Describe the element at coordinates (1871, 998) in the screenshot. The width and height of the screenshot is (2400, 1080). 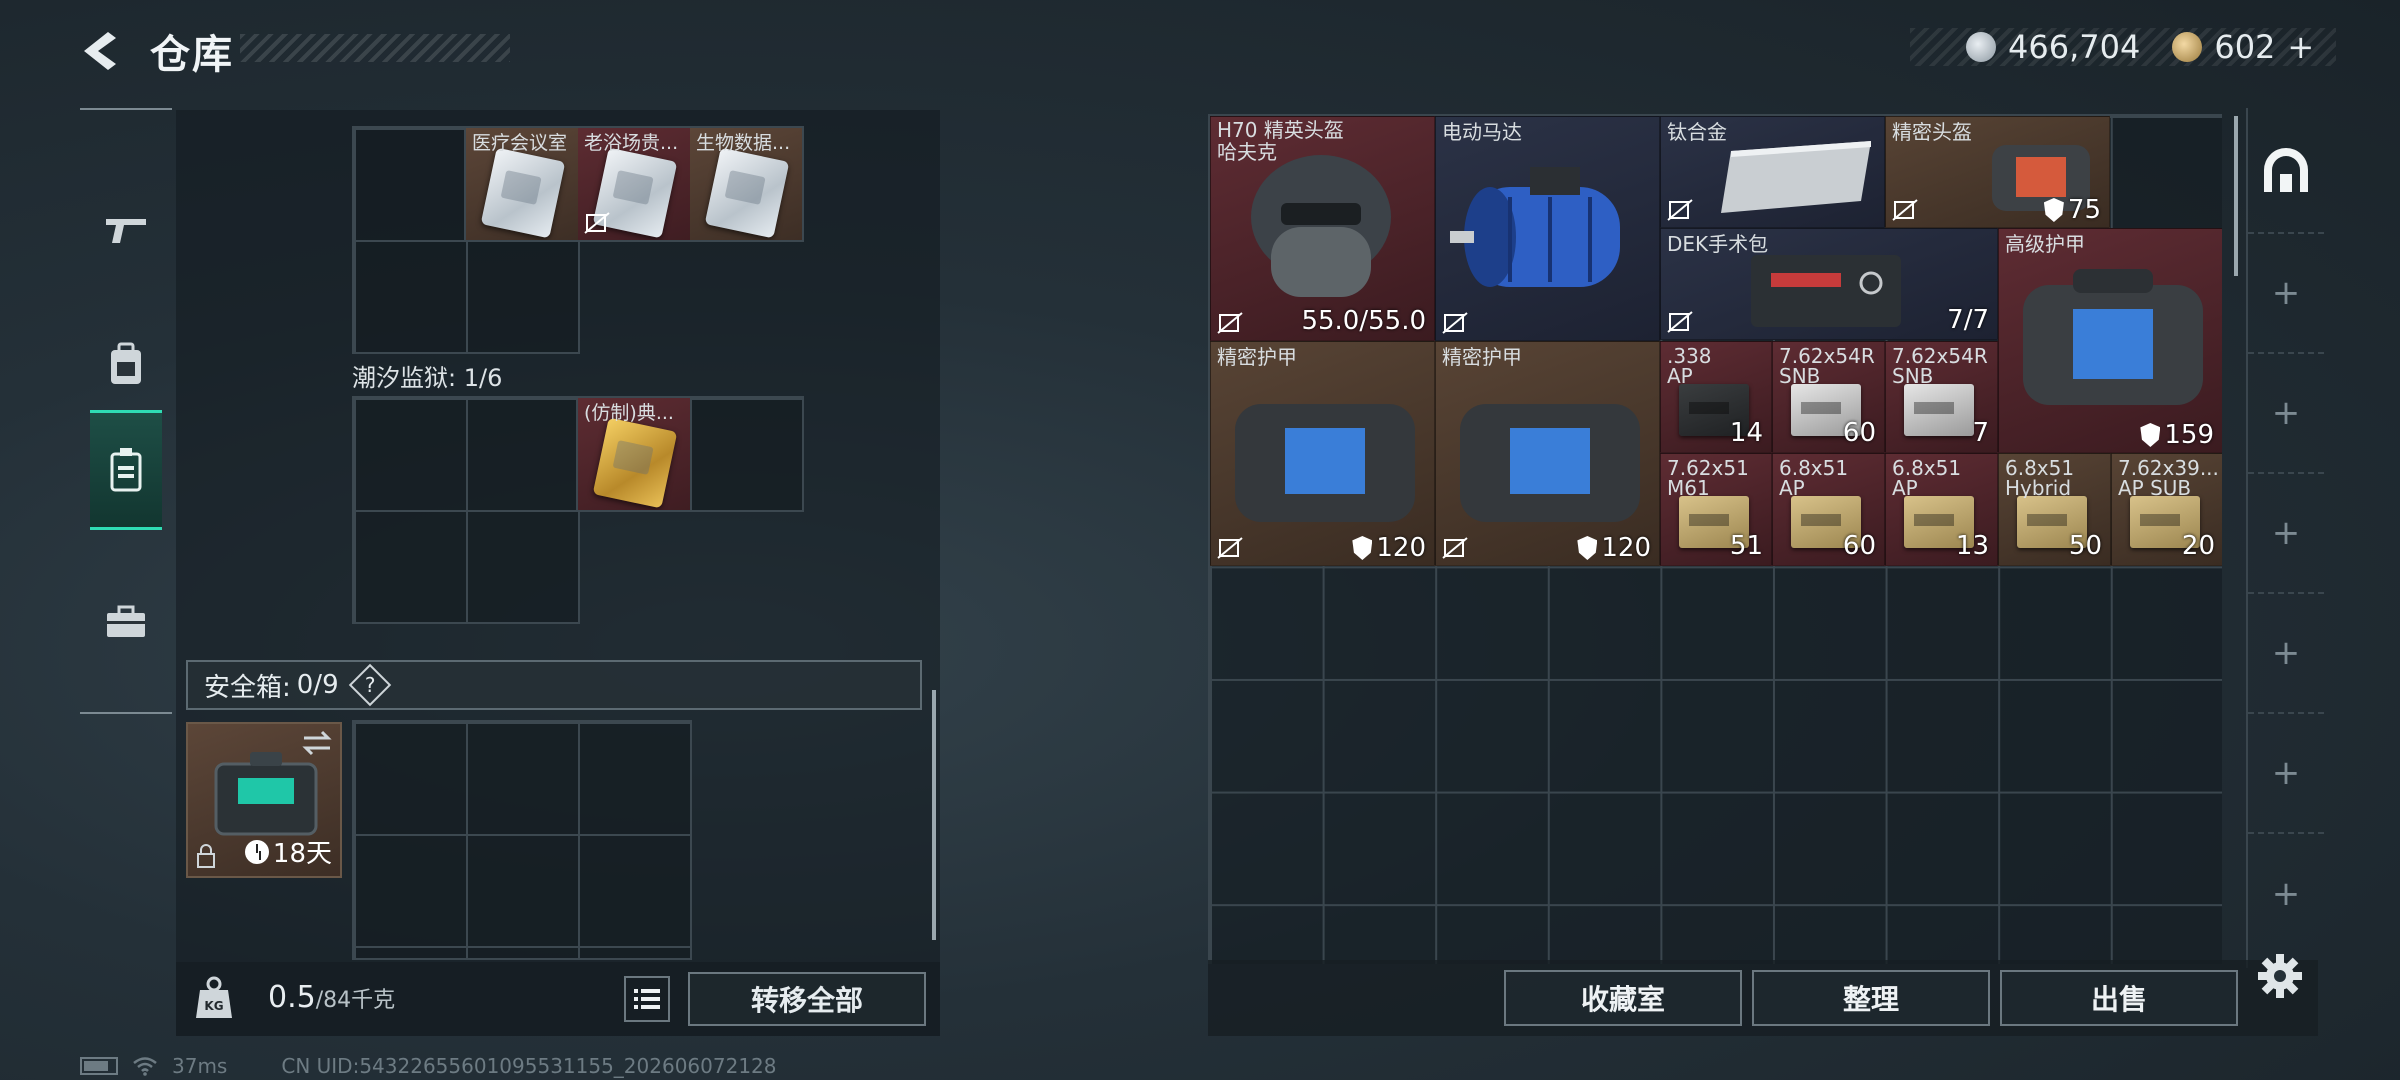
I see `sort-button: 整理` at that location.